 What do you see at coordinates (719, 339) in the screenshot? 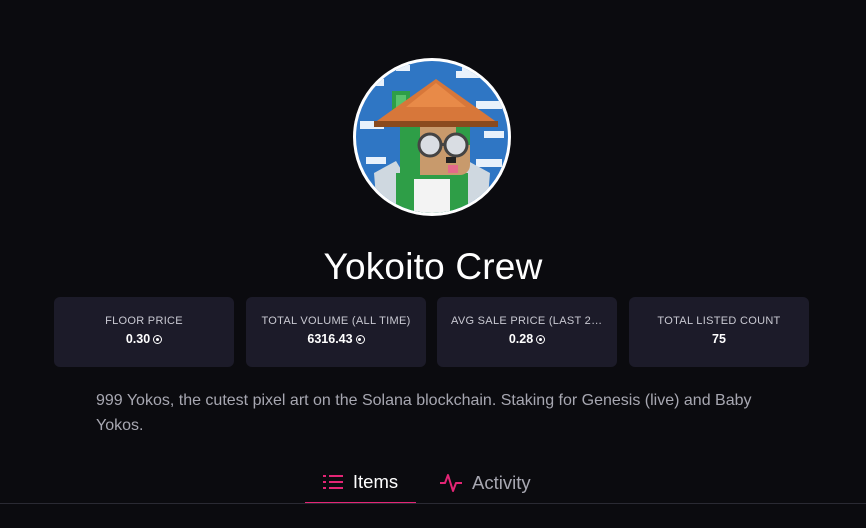
I see `stat-value: 75` at bounding box center [719, 339].